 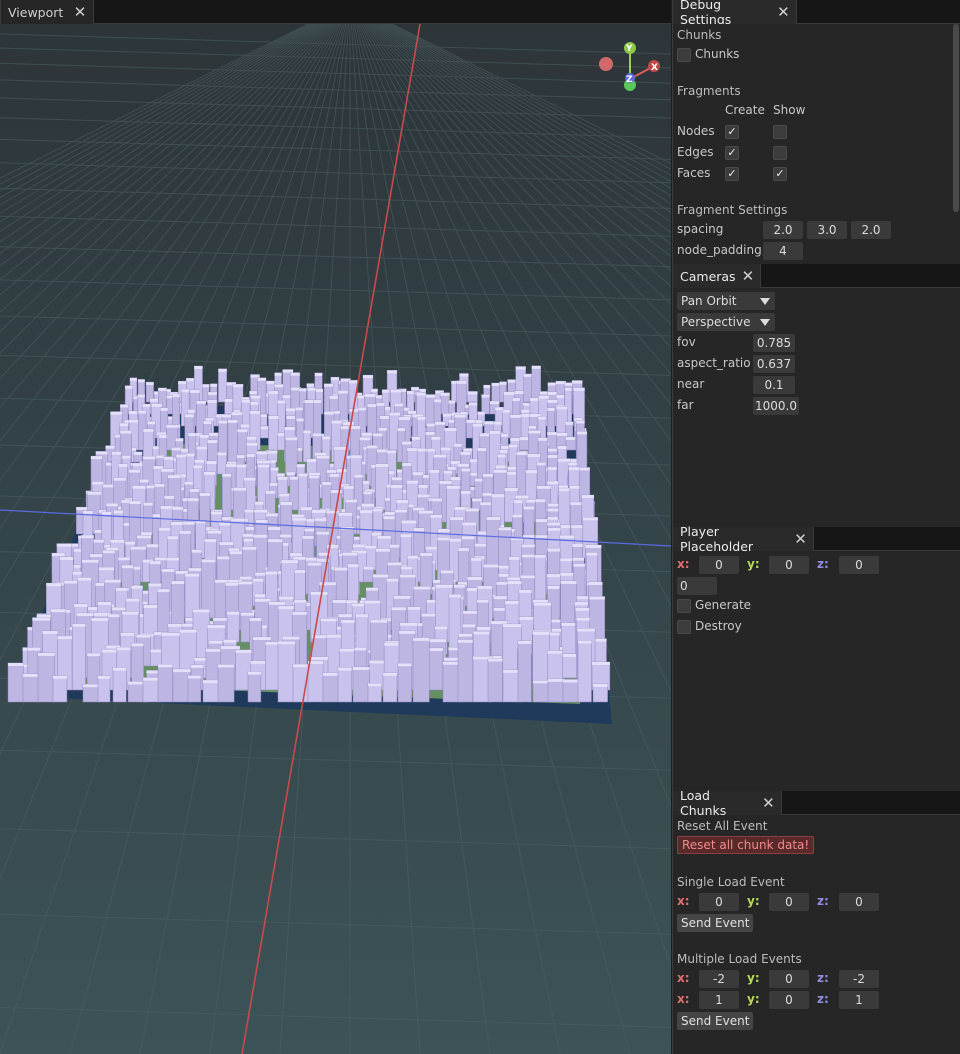 What do you see at coordinates (696, 131) in the screenshot?
I see `nodes-label: Nodes` at bounding box center [696, 131].